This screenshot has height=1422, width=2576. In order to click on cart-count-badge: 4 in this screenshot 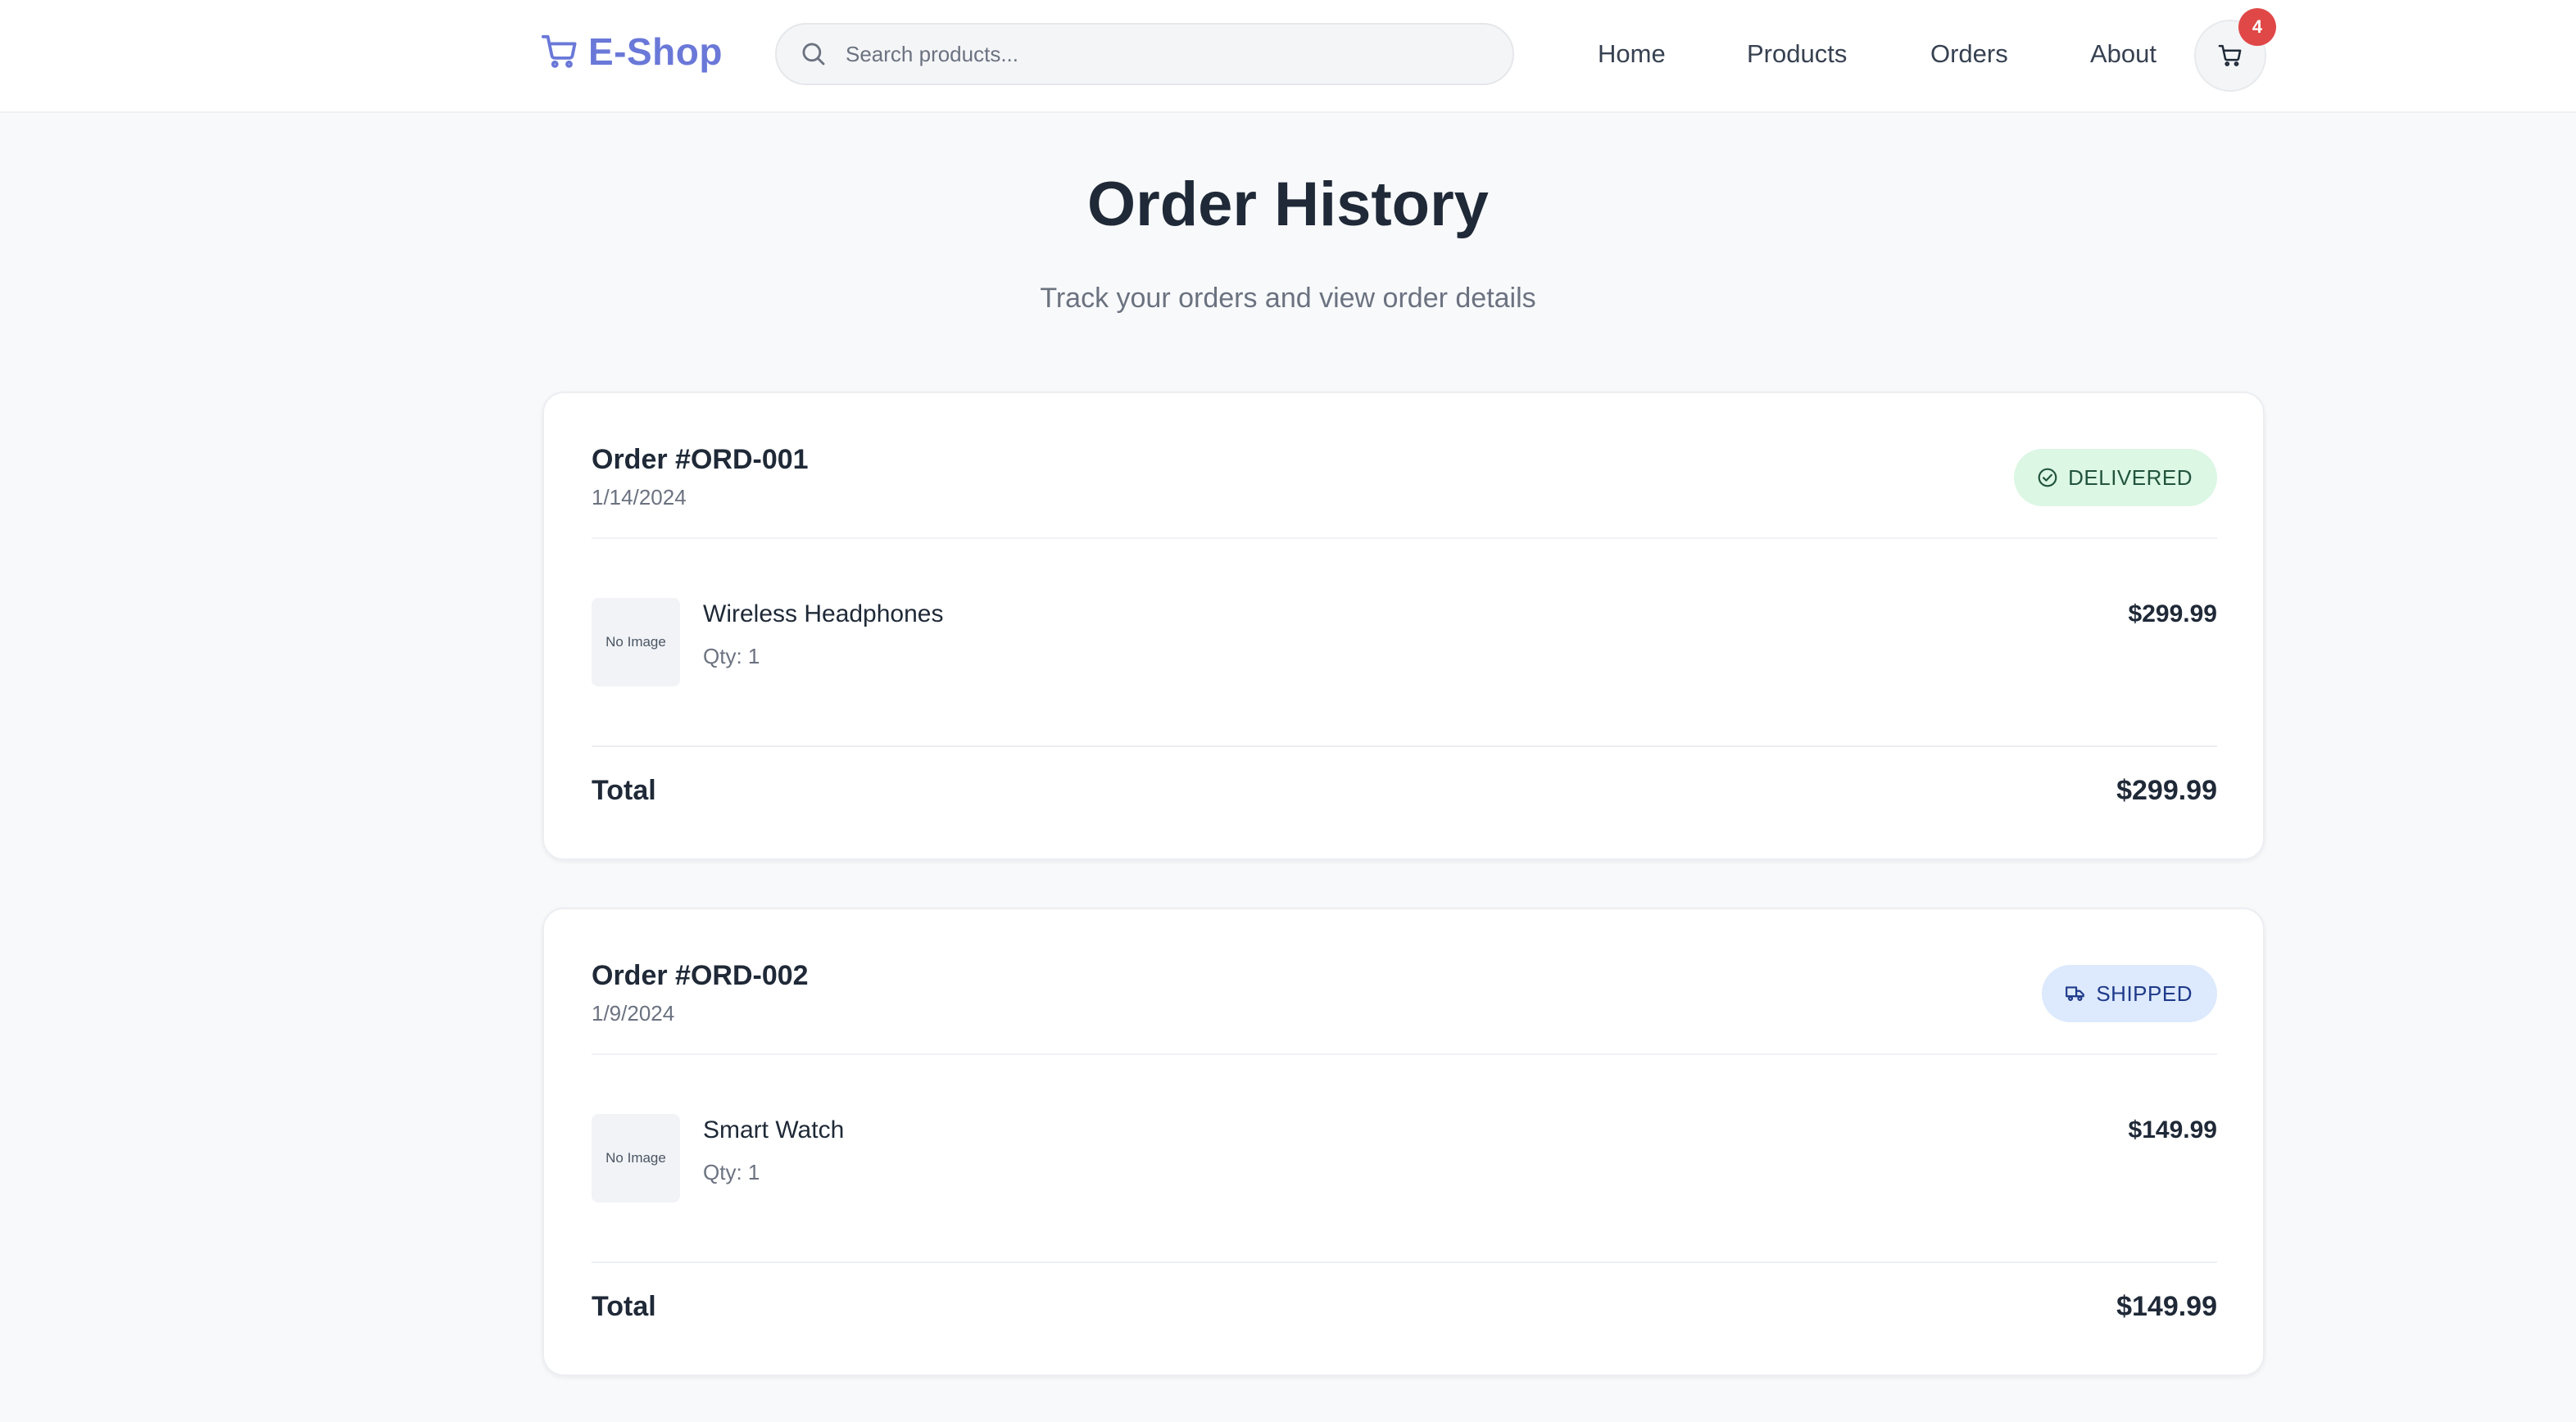, I will do `click(2257, 27)`.